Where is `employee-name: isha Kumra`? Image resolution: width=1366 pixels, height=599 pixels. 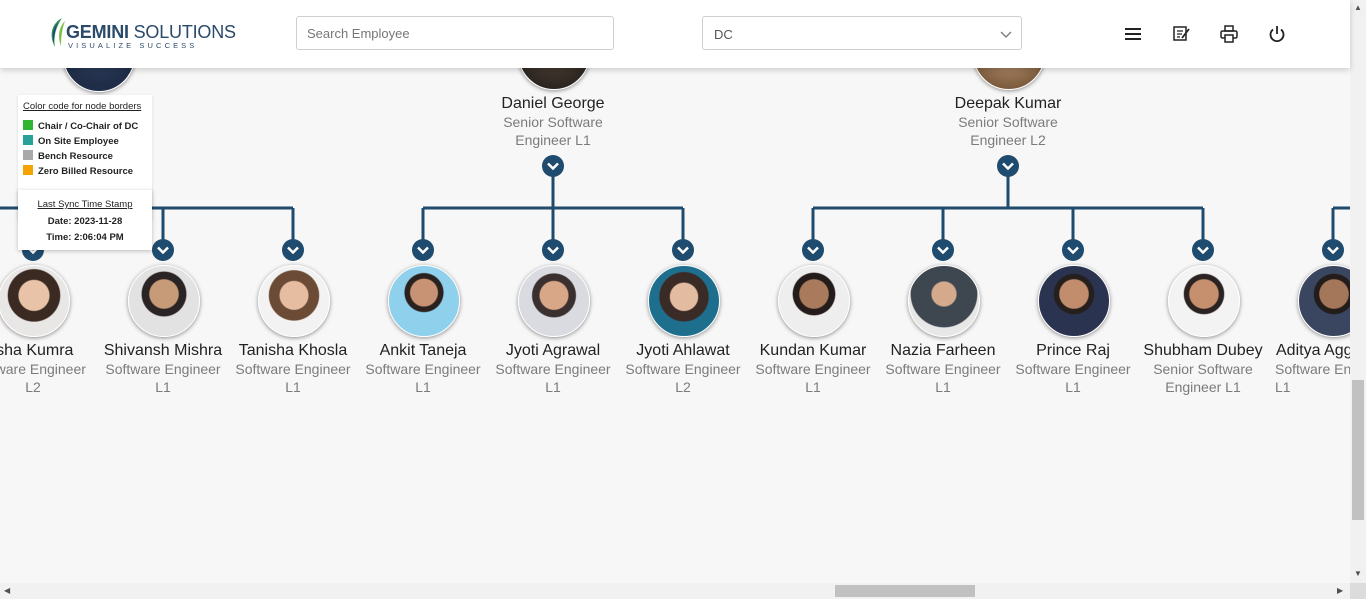
employee-name: isha Kumra is located at coordinates (37, 350).